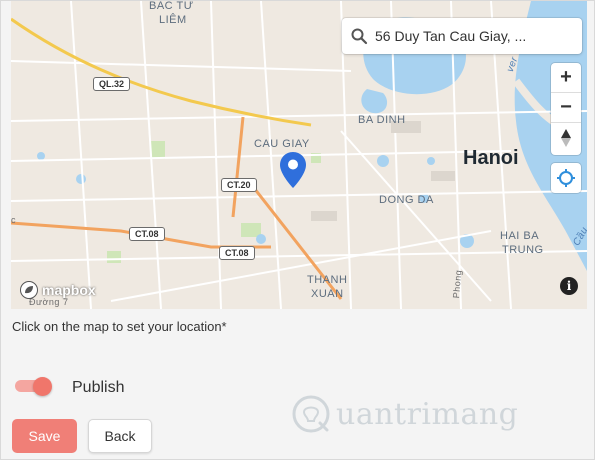 The width and height of the screenshot is (595, 460). What do you see at coordinates (359, 36) in the screenshot?
I see `search-icon` at bounding box center [359, 36].